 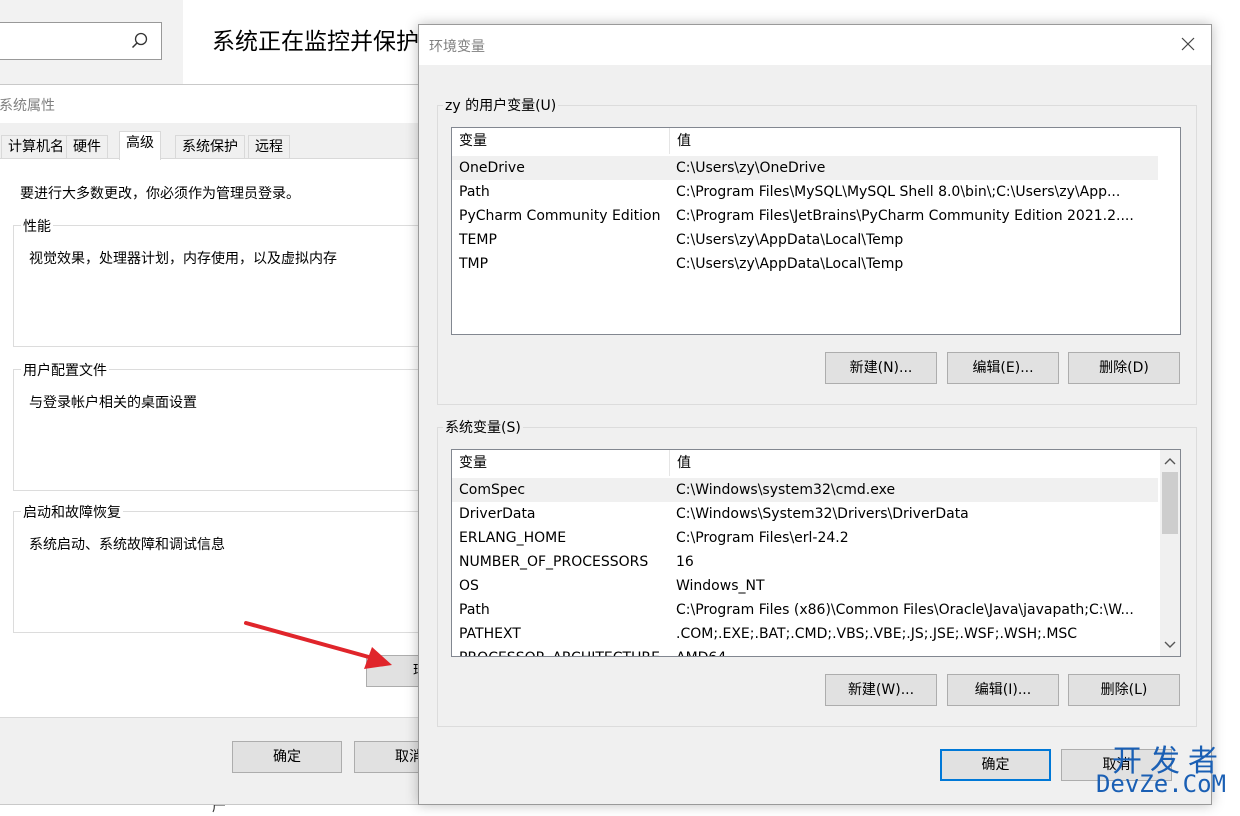 What do you see at coordinates (720, 586) in the screenshot?
I see `var-value: Windows_NT` at bounding box center [720, 586].